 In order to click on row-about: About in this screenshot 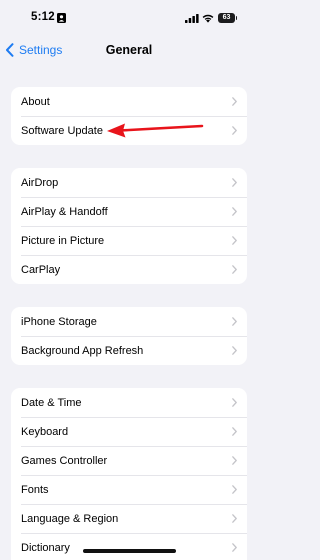, I will do `click(129, 101)`.